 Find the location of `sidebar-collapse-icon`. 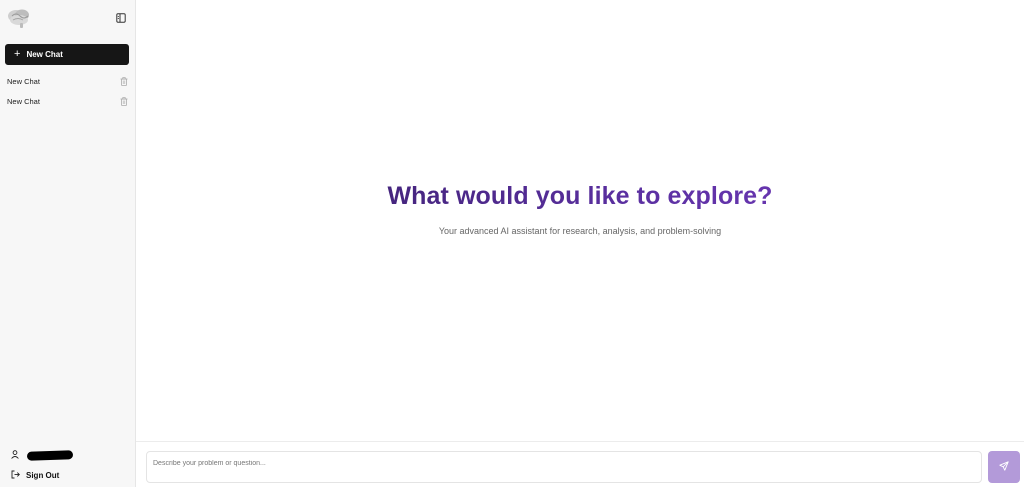

sidebar-collapse-icon is located at coordinates (121, 18).